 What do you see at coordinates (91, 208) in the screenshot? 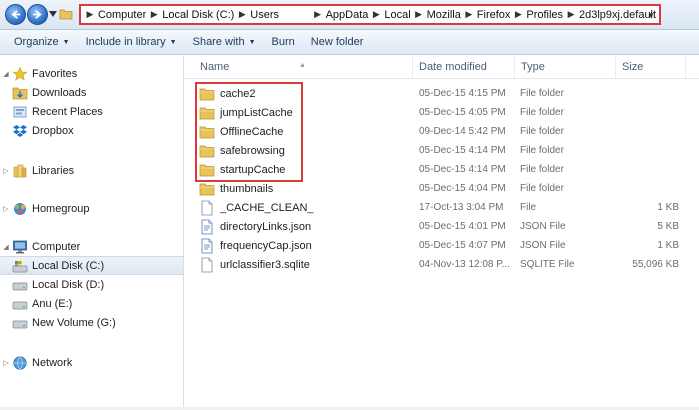
I see `nav-homegroup: ▷ Homegroup` at bounding box center [91, 208].